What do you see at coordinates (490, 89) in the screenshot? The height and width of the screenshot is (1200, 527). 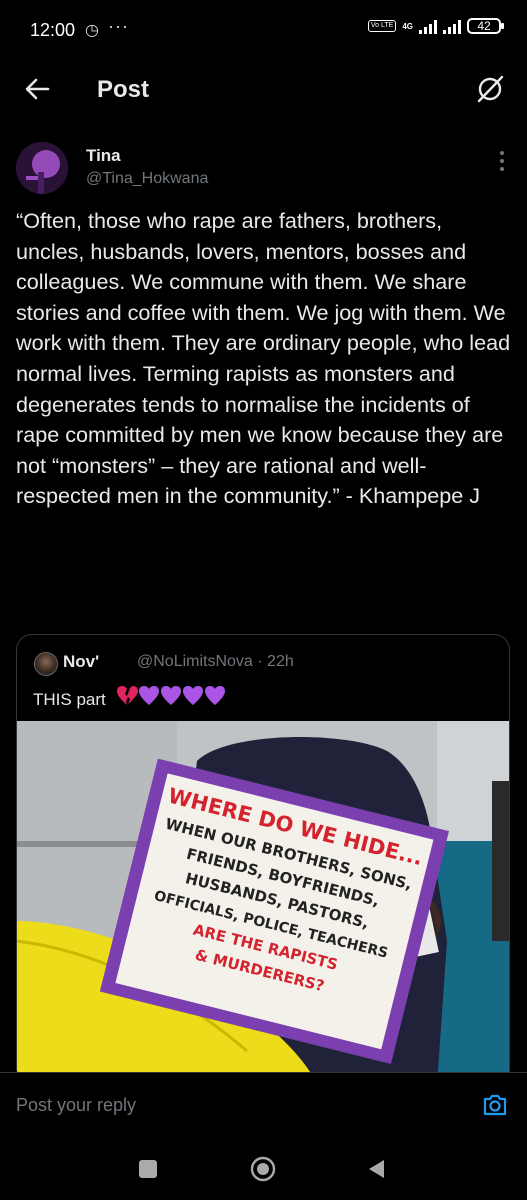 I see `grok-icon` at bounding box center [490, 89].